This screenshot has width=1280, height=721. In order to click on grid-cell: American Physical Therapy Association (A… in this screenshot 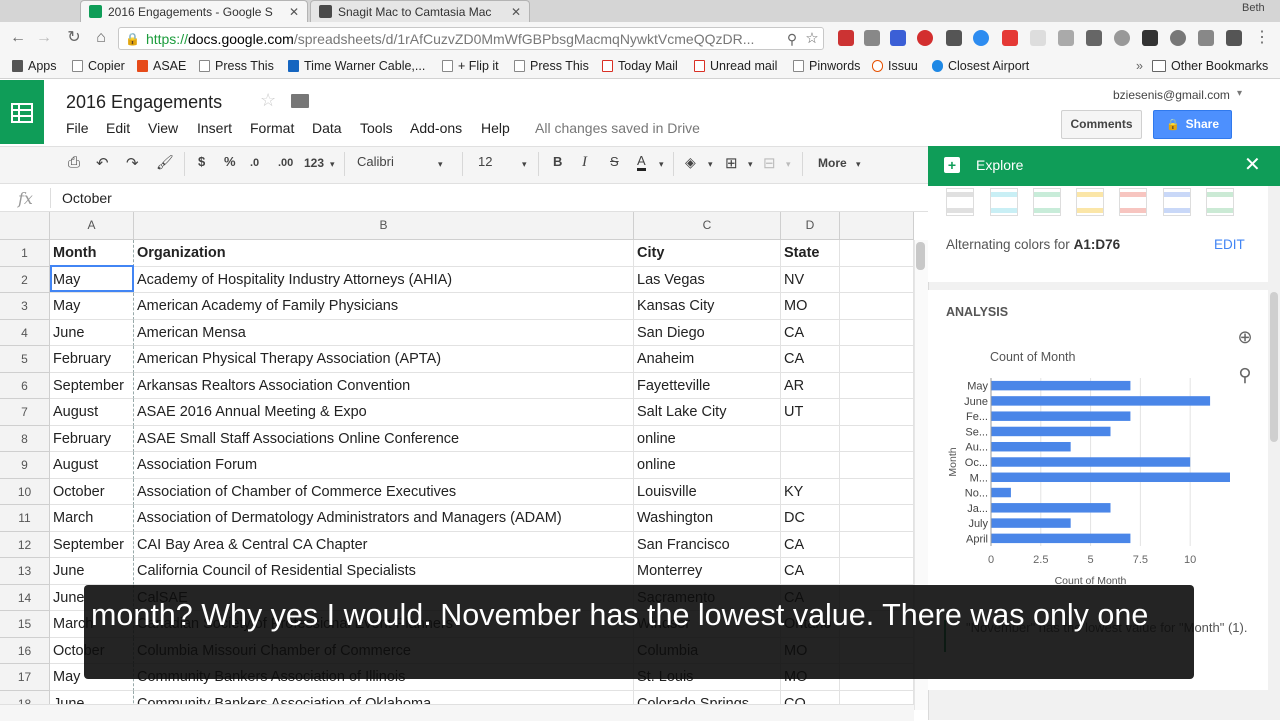, I will do `click(384, 359)`.